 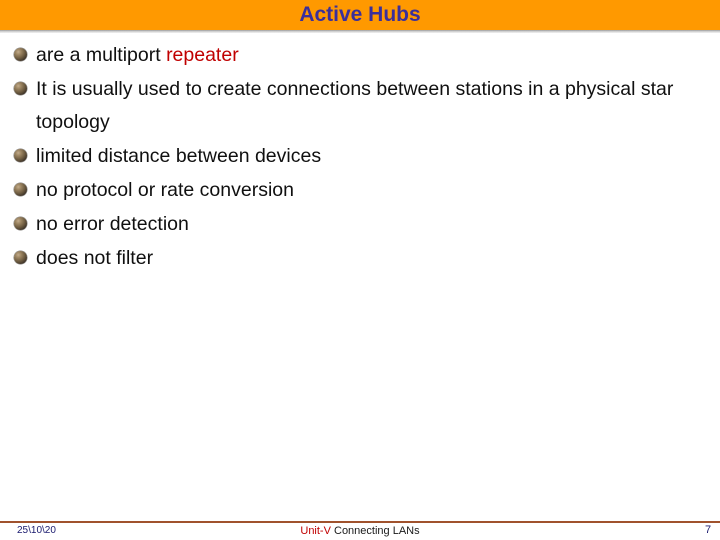 I want to click on title-banner: Active Hubs, so click(x=360, y=15).